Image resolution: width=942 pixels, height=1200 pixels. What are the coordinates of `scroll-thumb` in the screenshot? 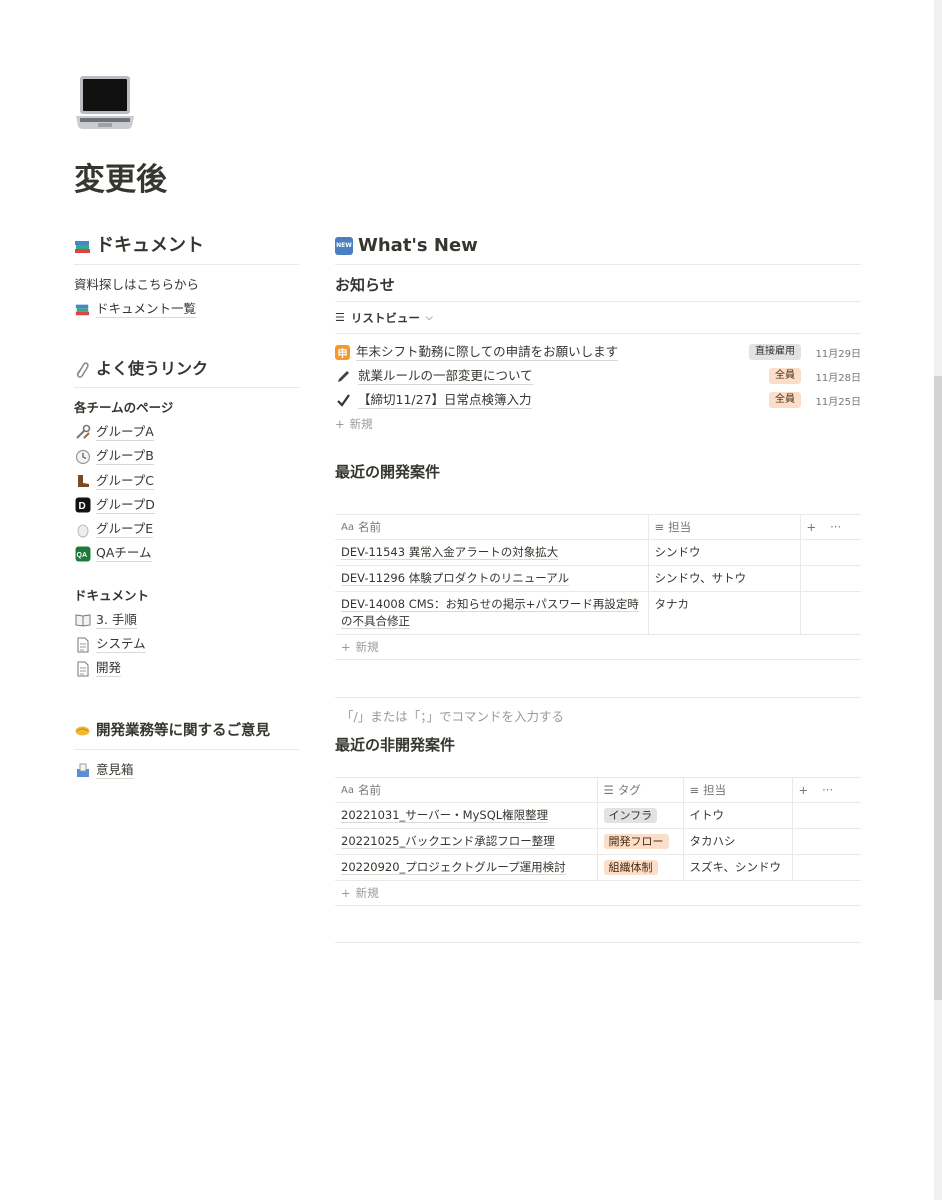 It's located at (938, 688).